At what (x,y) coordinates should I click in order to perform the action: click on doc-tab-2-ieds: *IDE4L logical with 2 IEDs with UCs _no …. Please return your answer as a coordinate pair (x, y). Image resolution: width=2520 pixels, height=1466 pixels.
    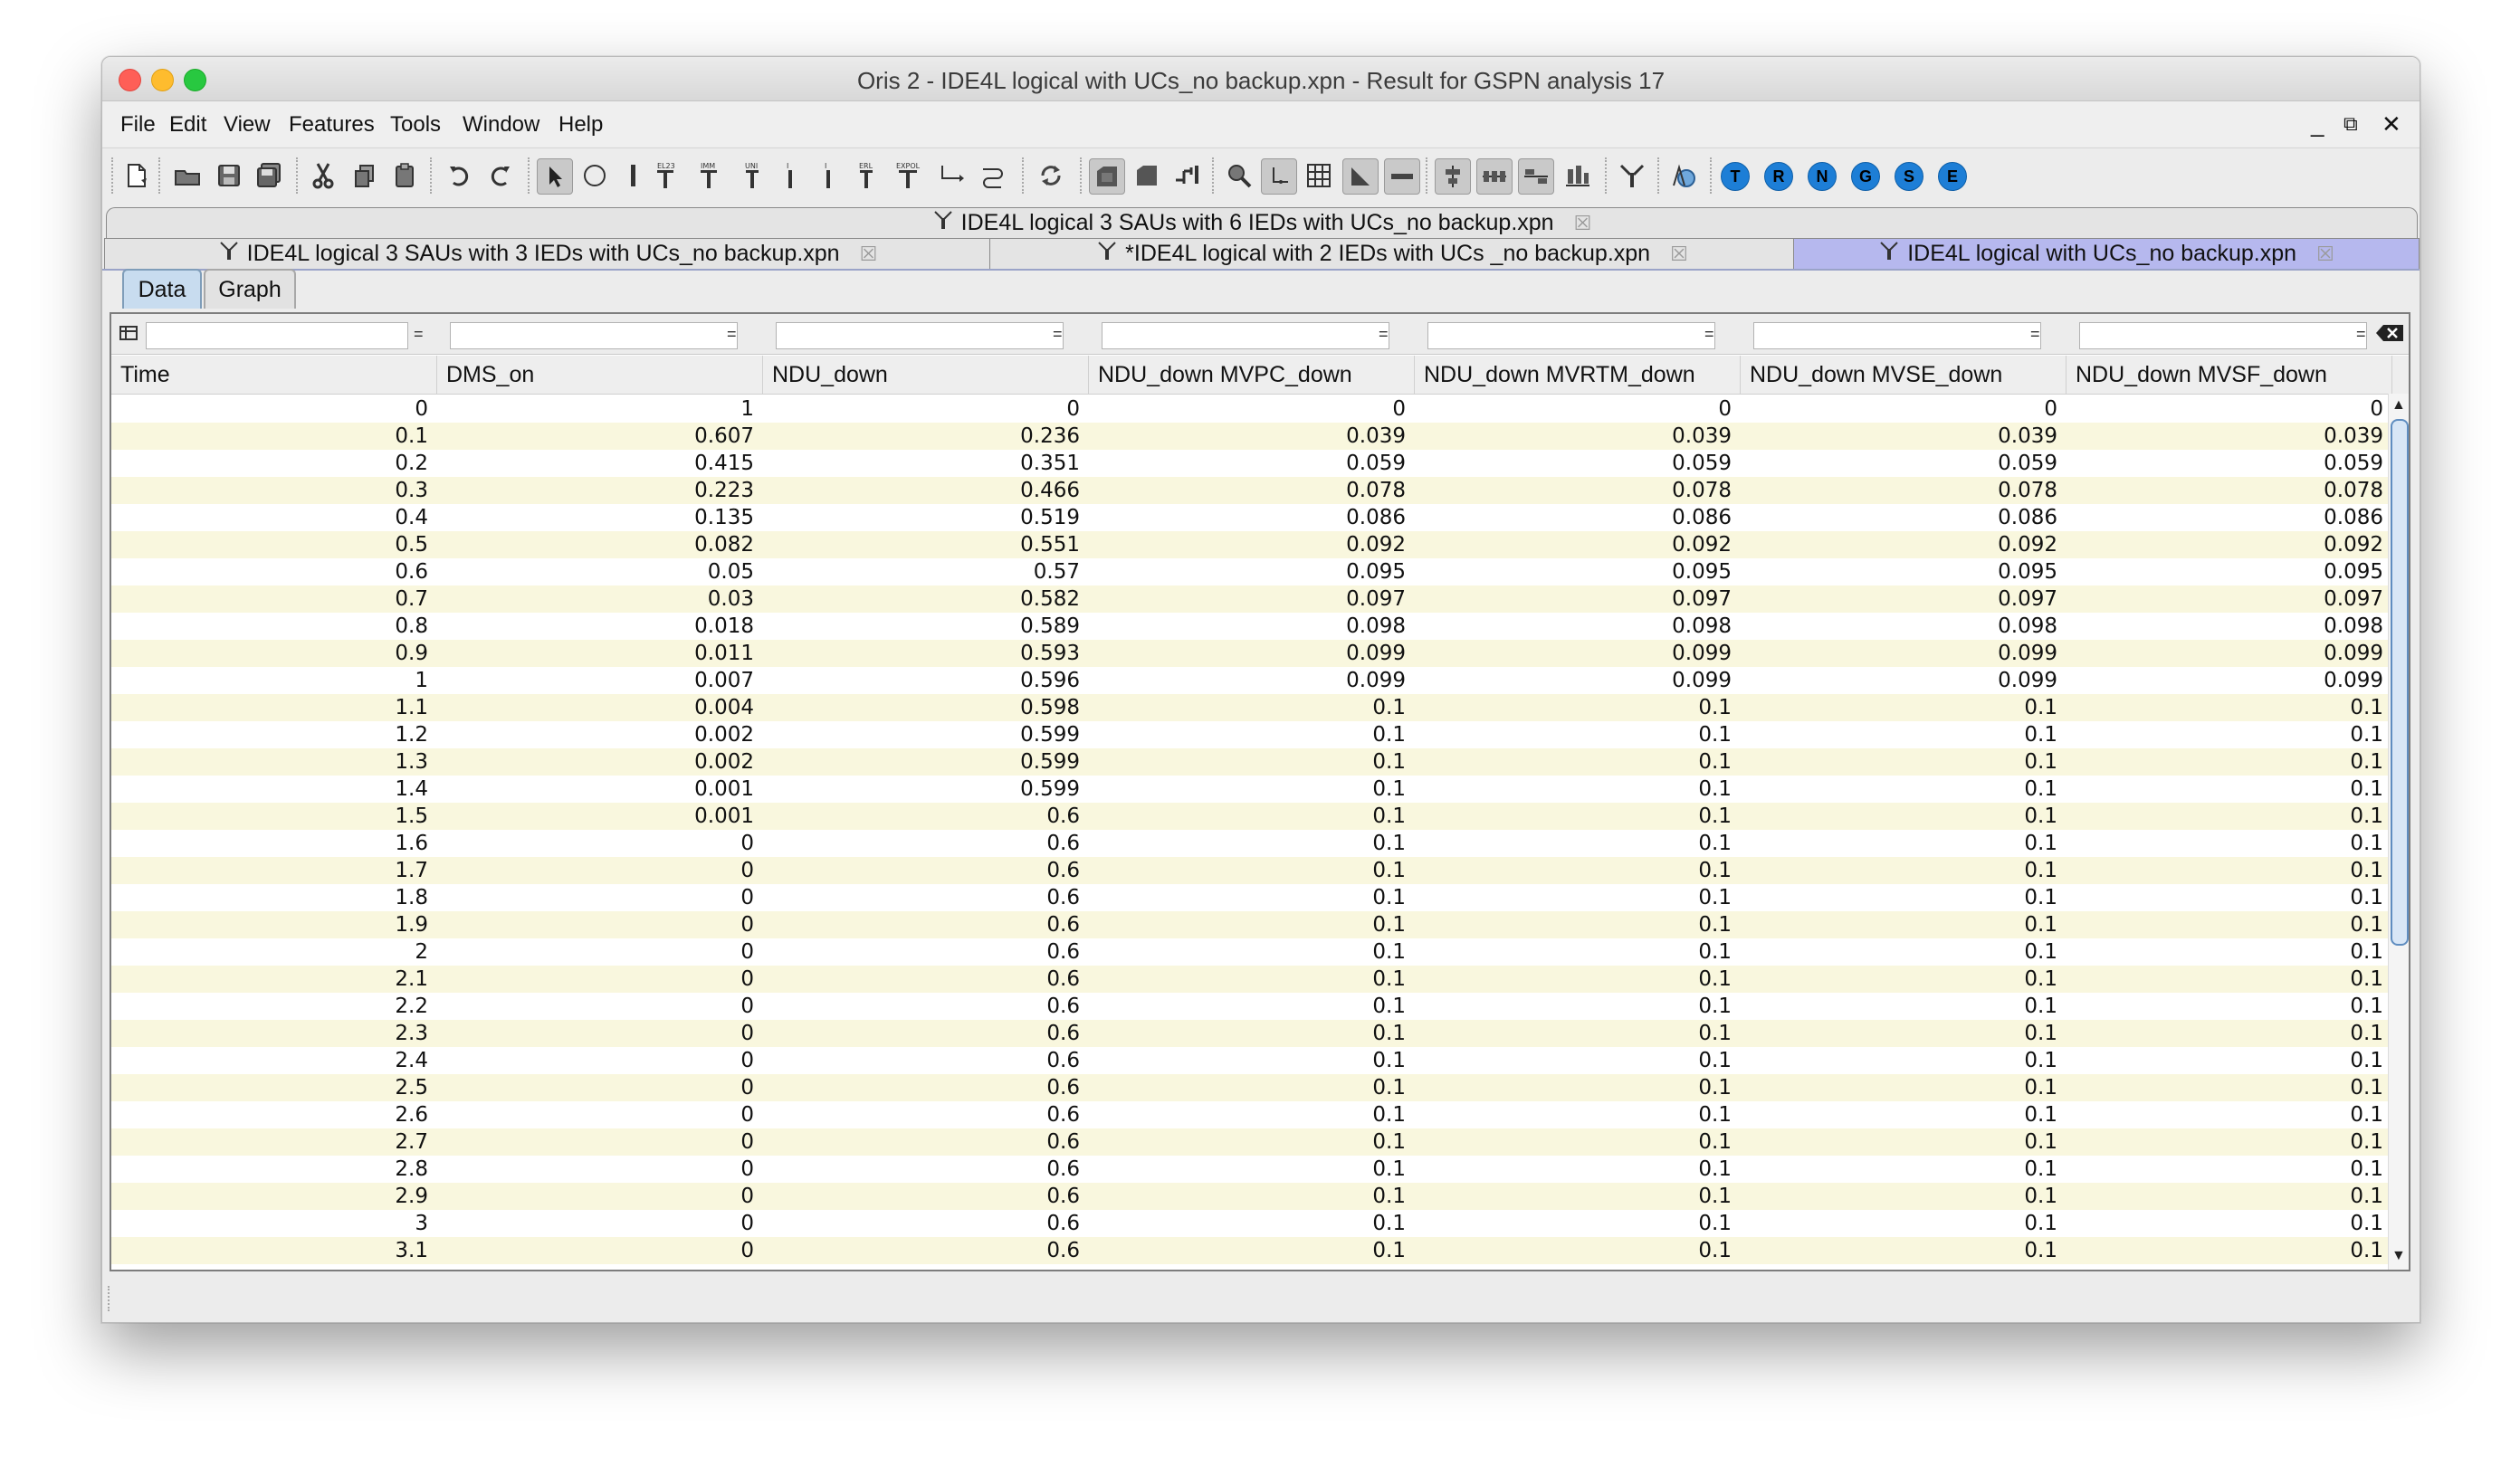
    Looking at the image, I should click on (1392, 253).